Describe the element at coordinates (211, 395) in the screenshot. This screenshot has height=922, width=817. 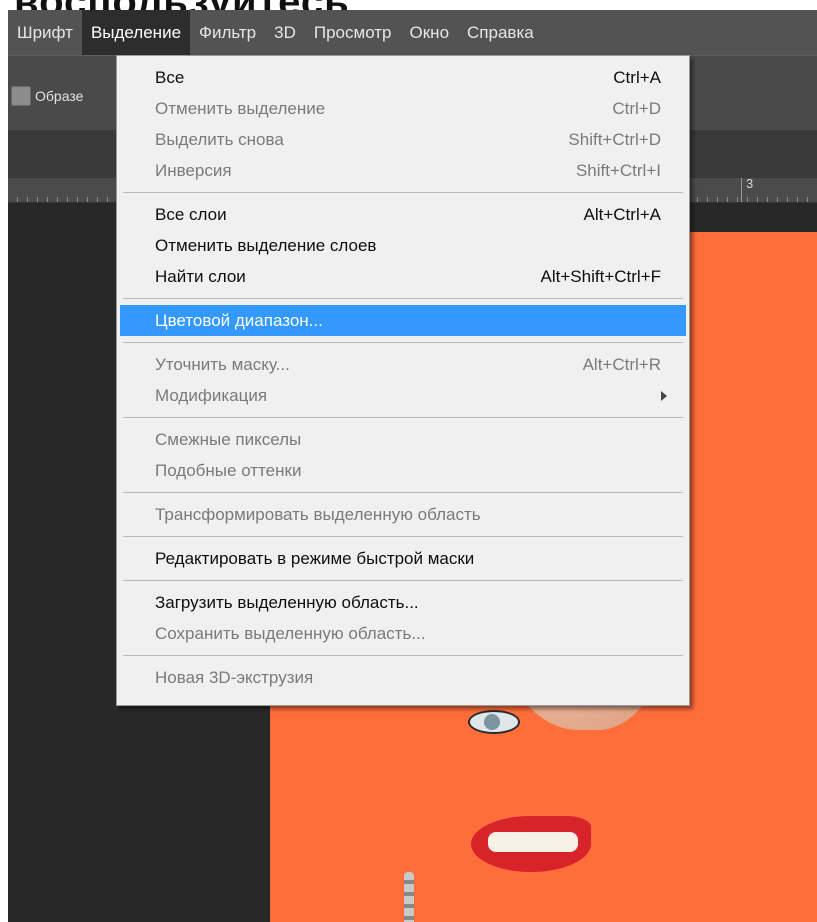
I see `dropdown-item-label: Модификация` at that location.